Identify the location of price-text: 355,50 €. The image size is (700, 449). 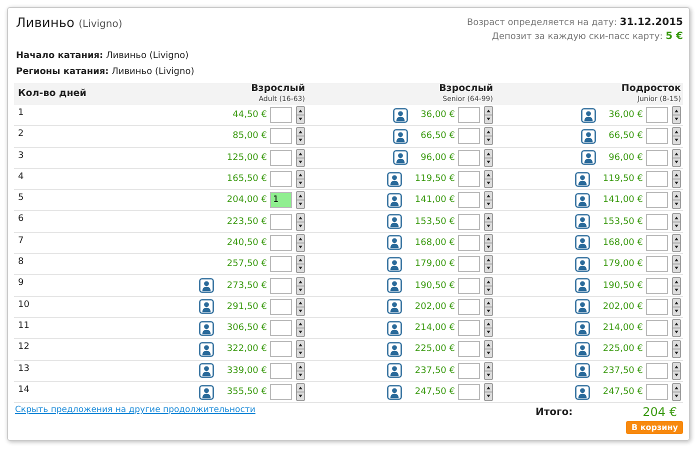
(246, 392).